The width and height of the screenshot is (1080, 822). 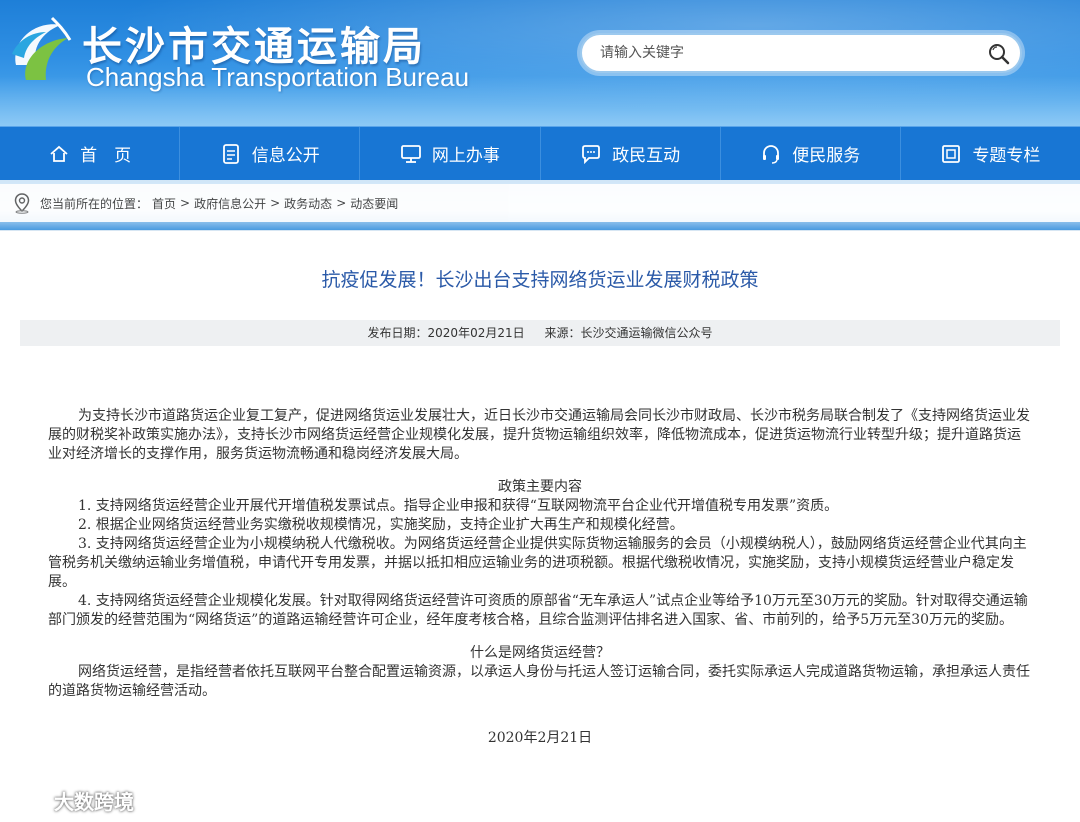 I want to click on watermark-logo-icon, so click(x=28, y=800).